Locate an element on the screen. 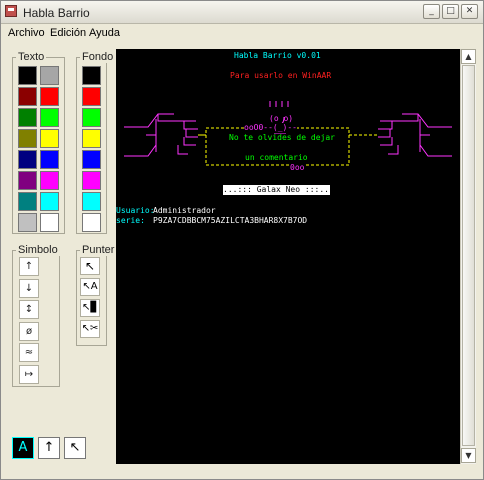 The width and height of the screenshot is (484, 480). app-icon is located at coordinates (11, 11).